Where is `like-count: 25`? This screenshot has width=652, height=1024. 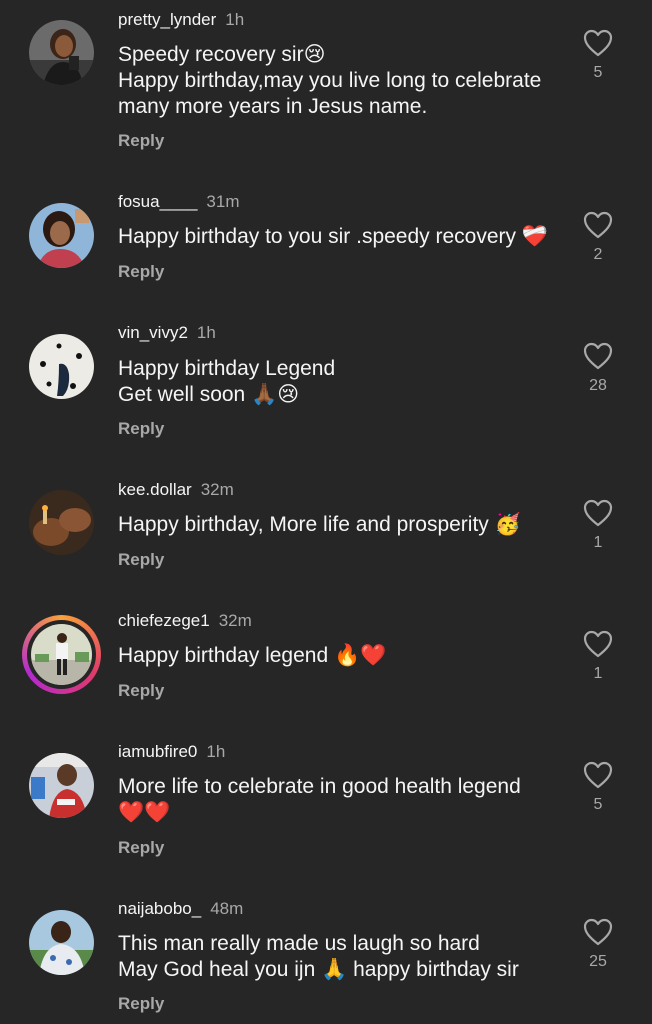
like-count: 25 is located at coordinates (598, 961).